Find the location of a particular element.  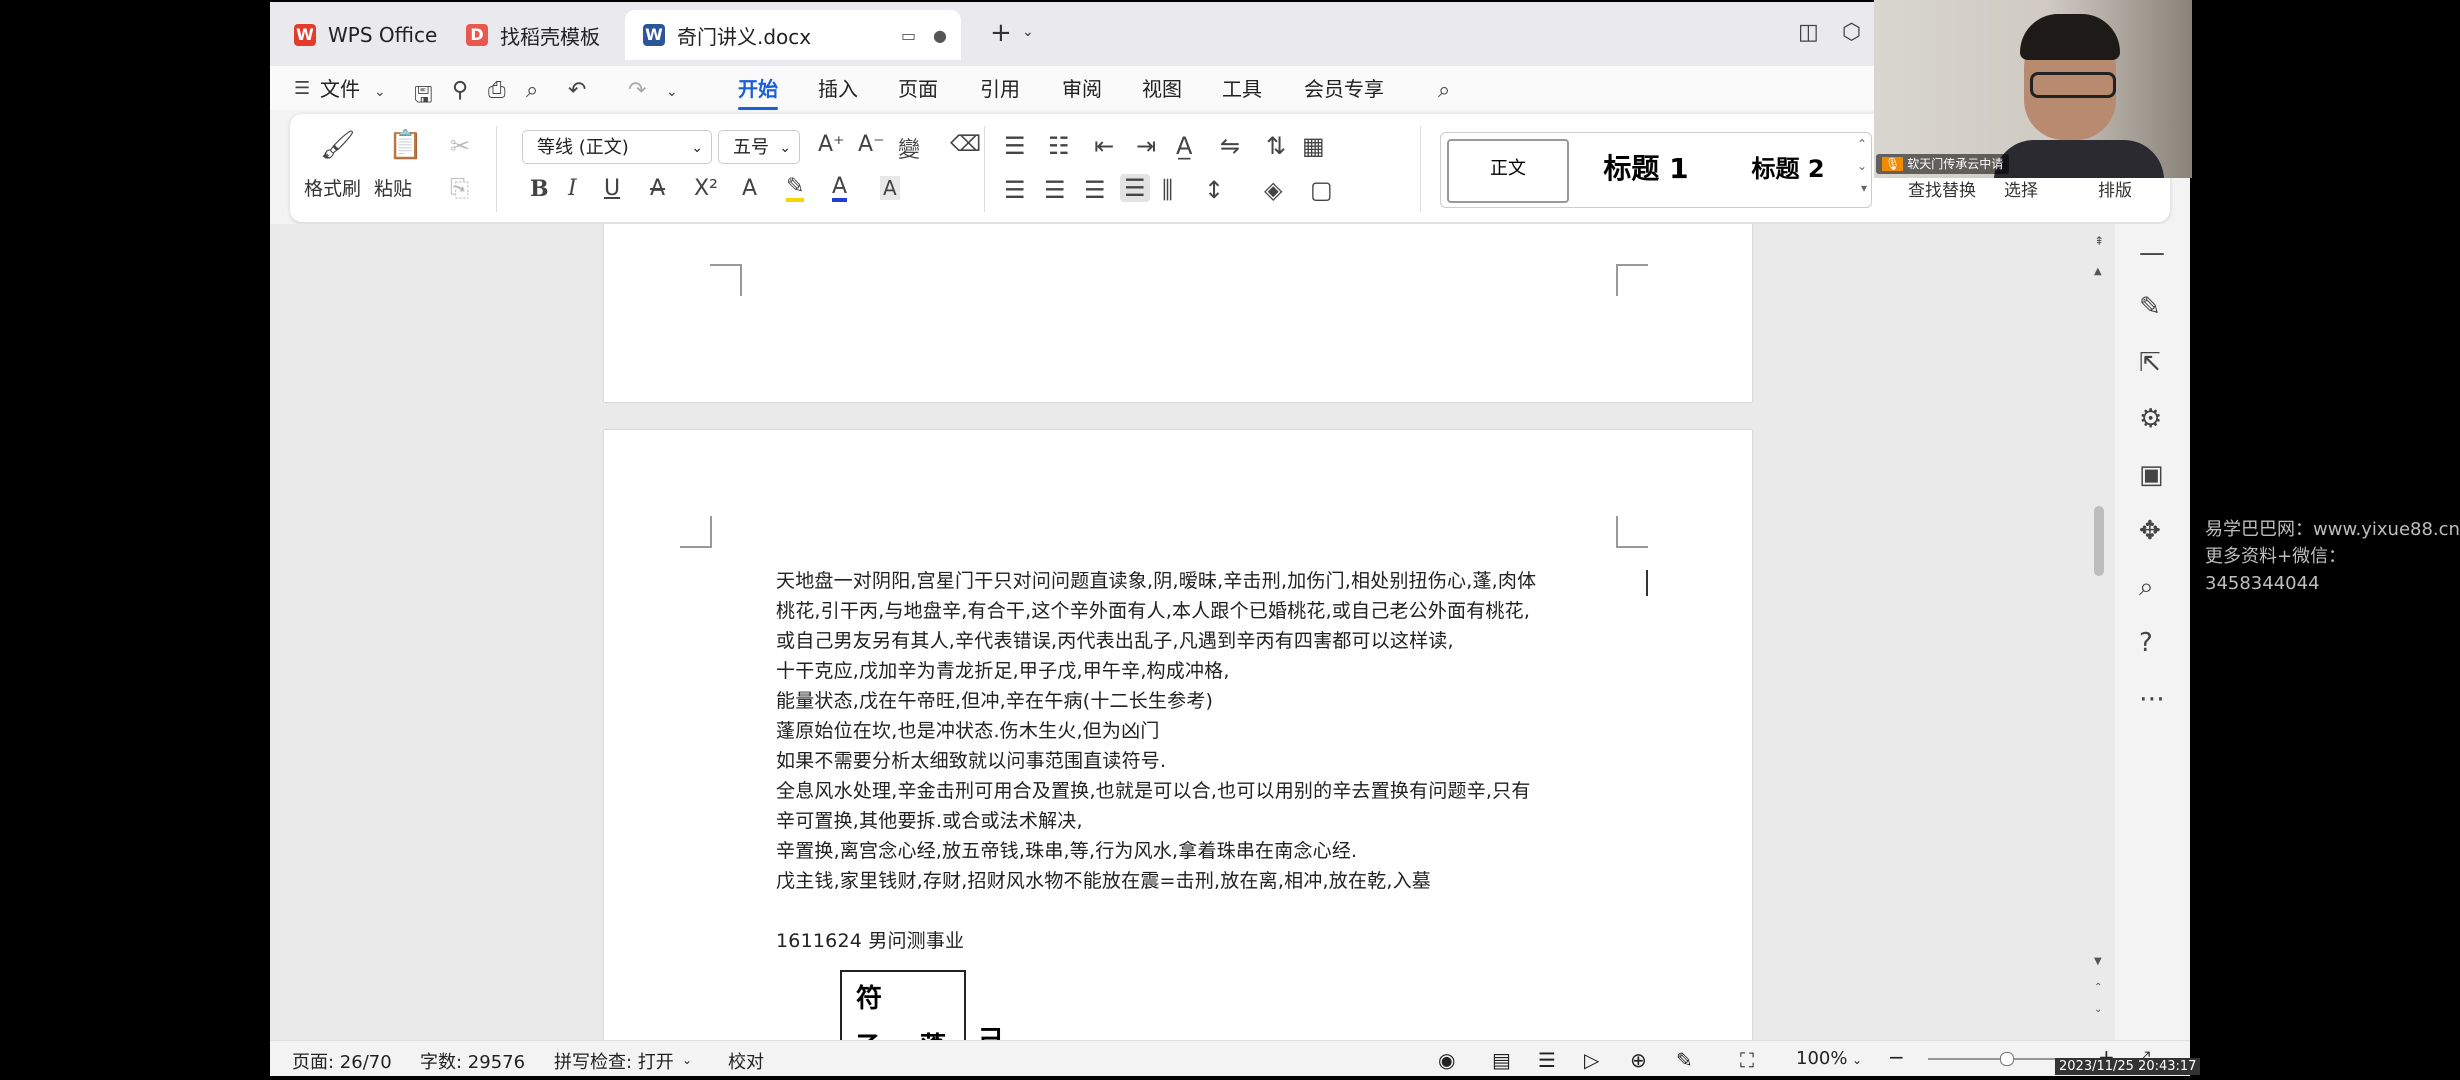

shading-icon: ◈ is located at coordinates (1273, 190).